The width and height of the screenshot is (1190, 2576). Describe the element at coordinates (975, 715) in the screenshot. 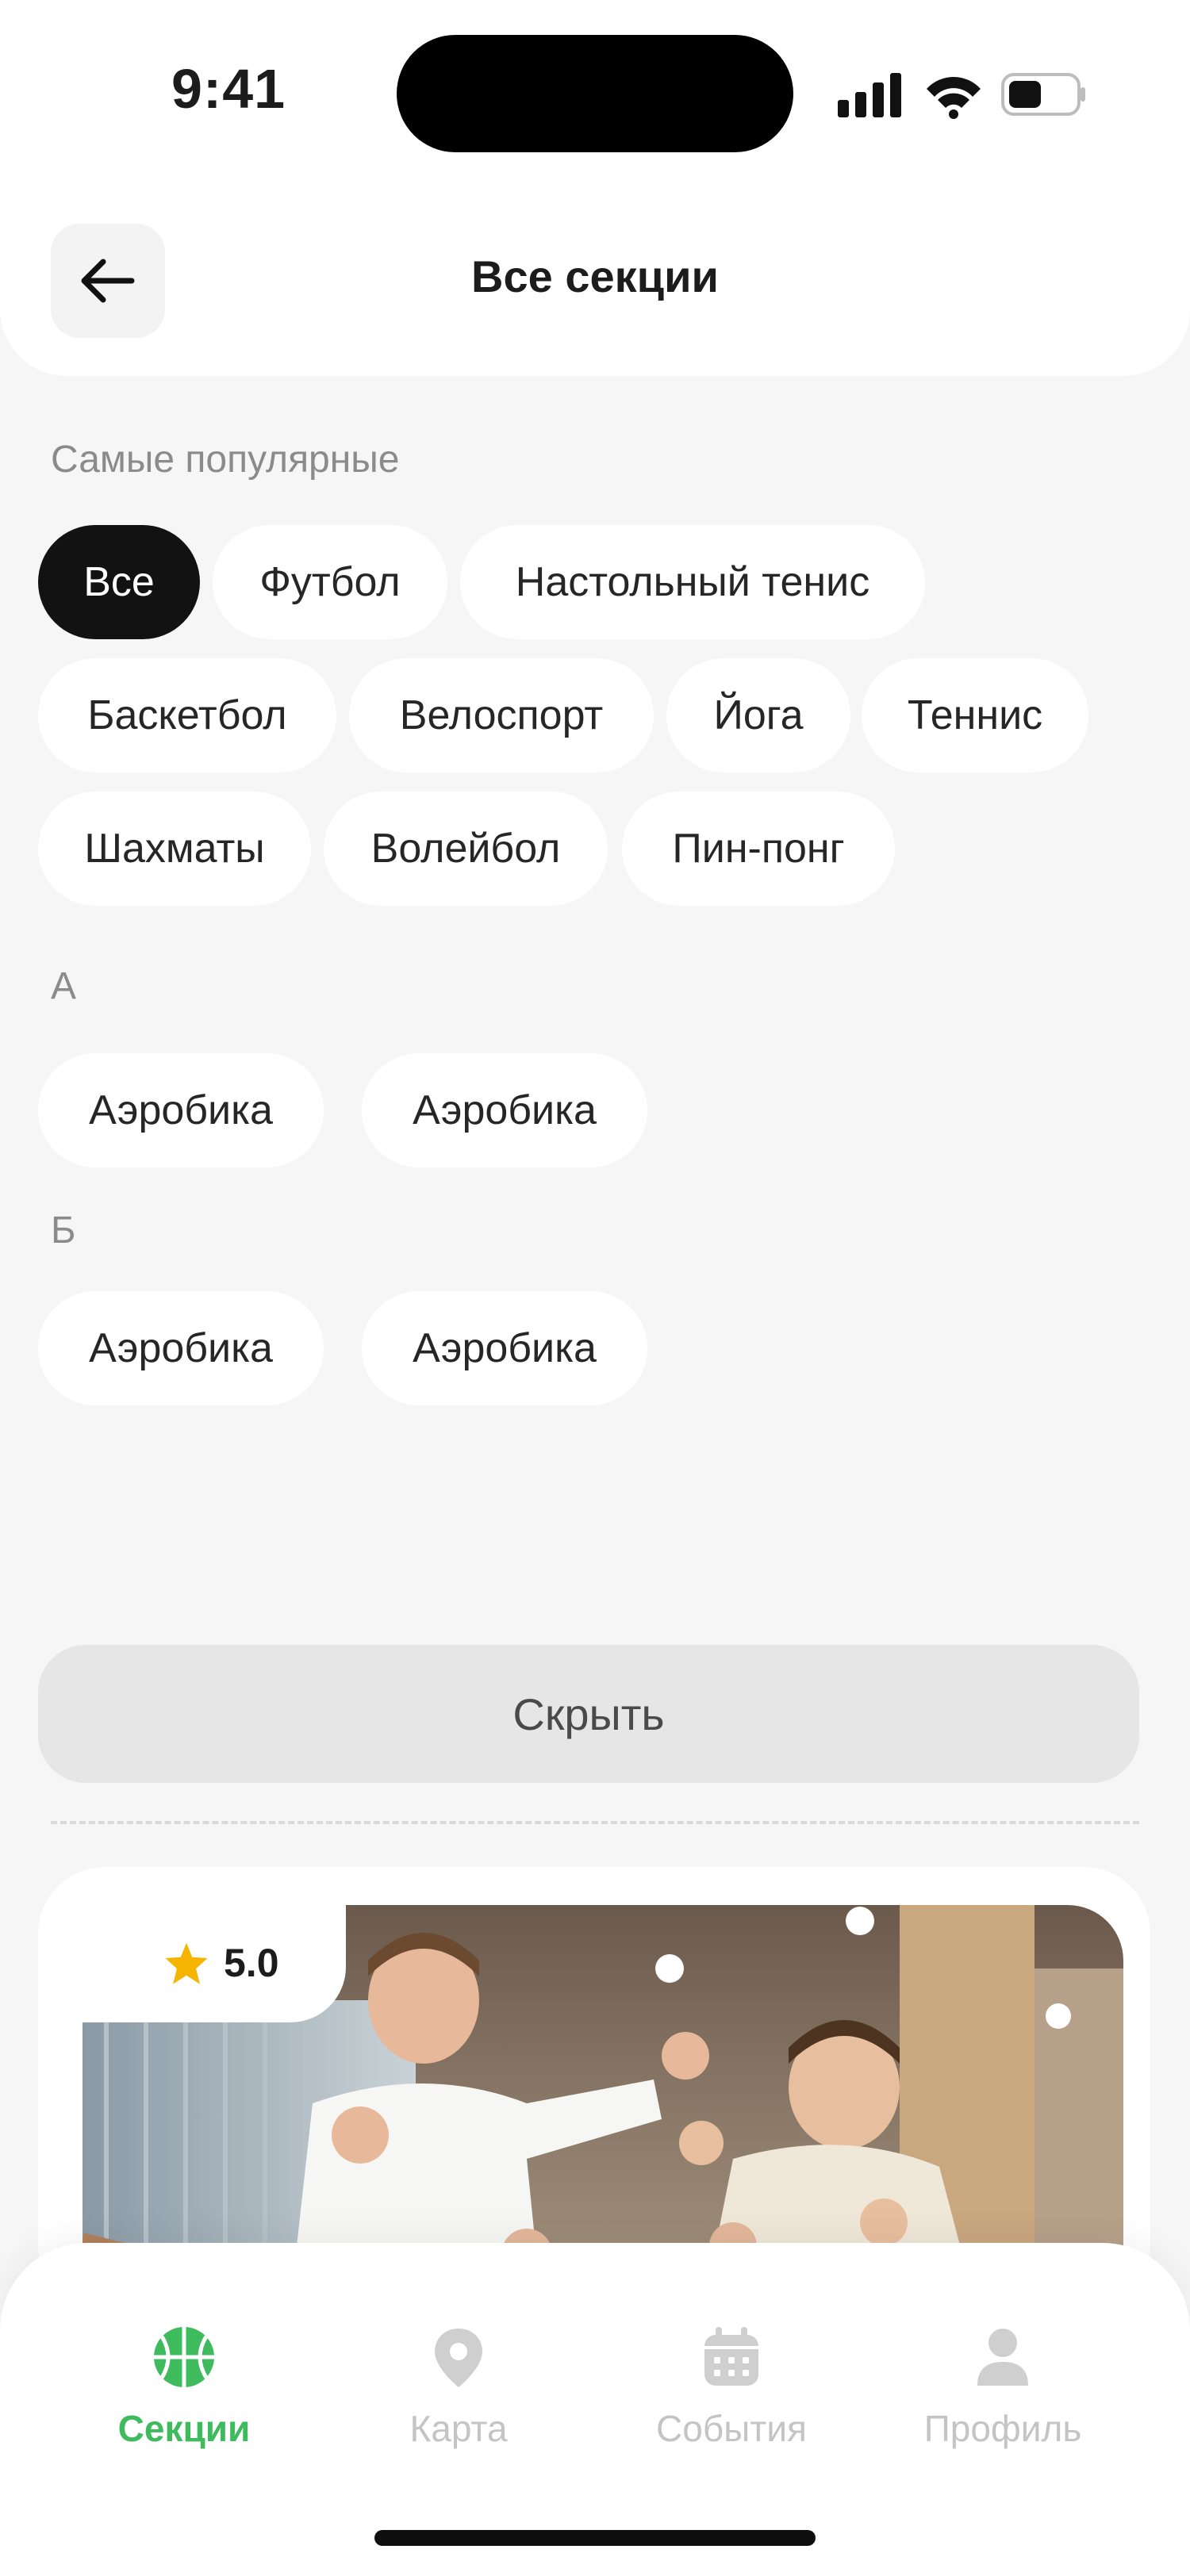

I see `chip-tennis: Теннис` at that location.